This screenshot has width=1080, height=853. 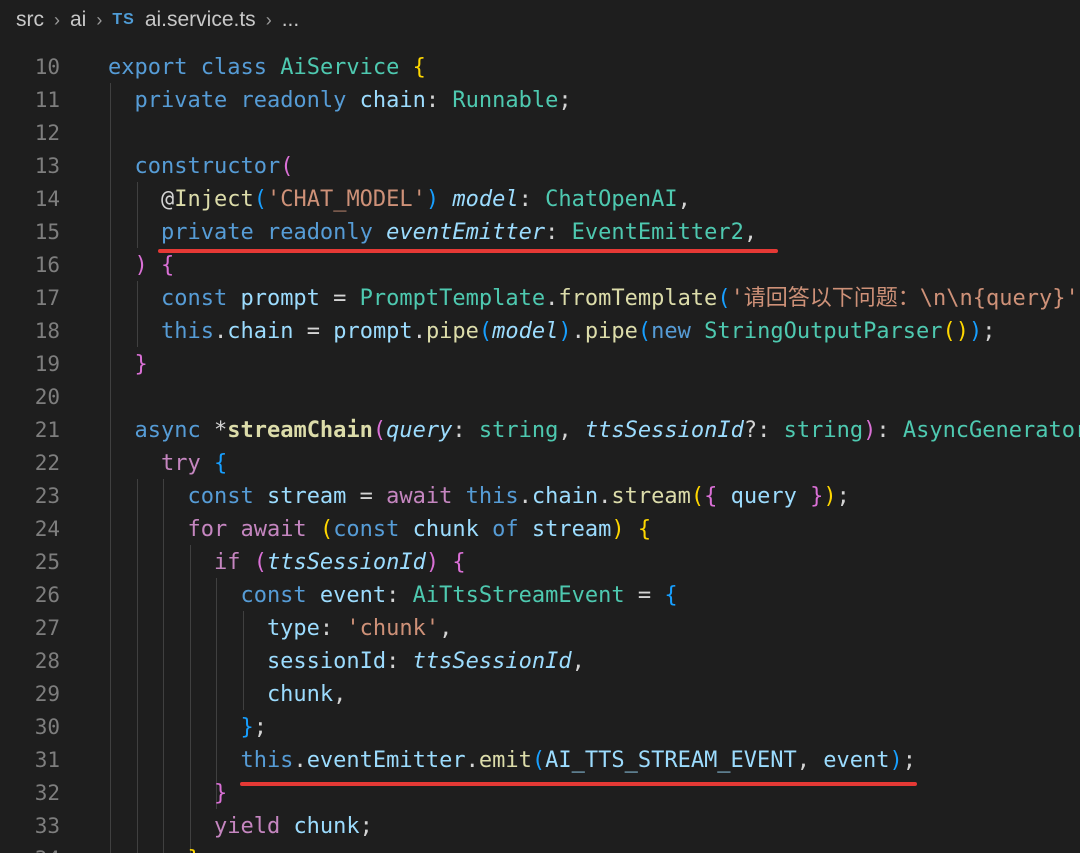 What do you see at coordinates (201, 826) in the screenshot?
I see `code-token: yield` at bounding box center [201, 826].